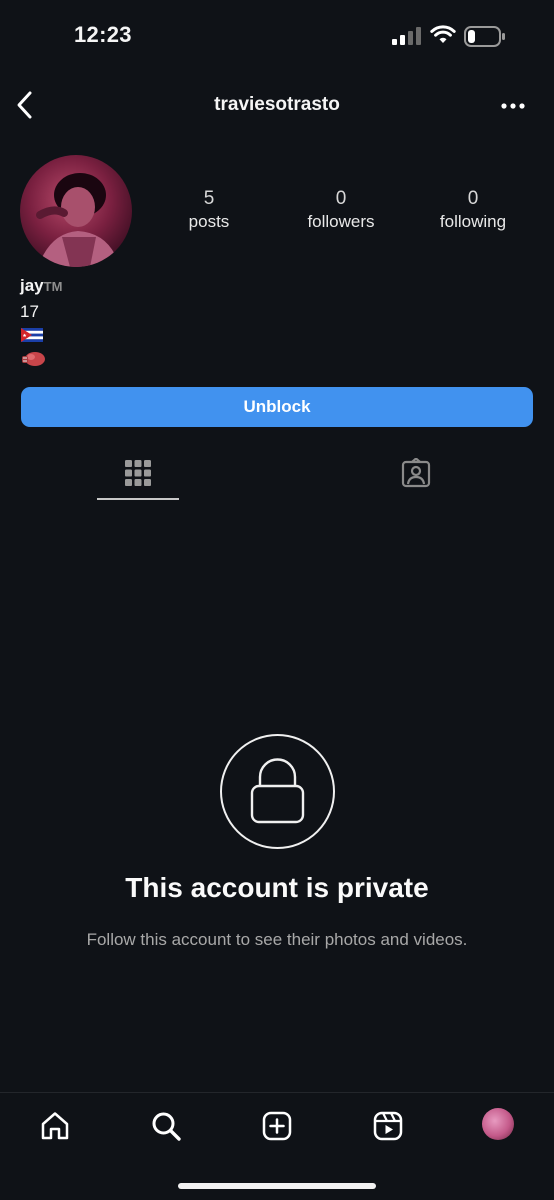 This screenshot has height=1200, width=554. Describe the element at coordinates (209, 210) in the screenshot. I see `posts-stat: 5 posts` at that location.